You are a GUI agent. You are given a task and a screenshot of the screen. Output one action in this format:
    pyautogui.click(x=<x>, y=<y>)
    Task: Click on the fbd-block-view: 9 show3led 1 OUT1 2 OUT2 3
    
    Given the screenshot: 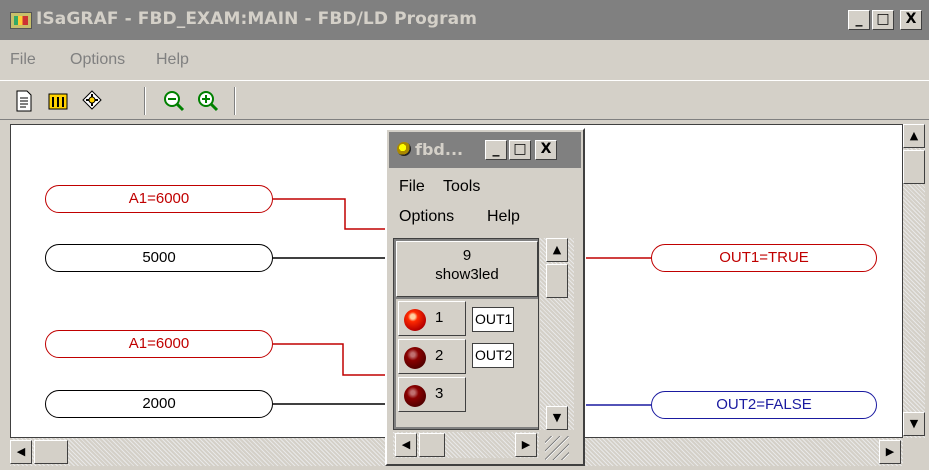 What is the action you would take?
    pyautogui.click(x=466, y=334)
    